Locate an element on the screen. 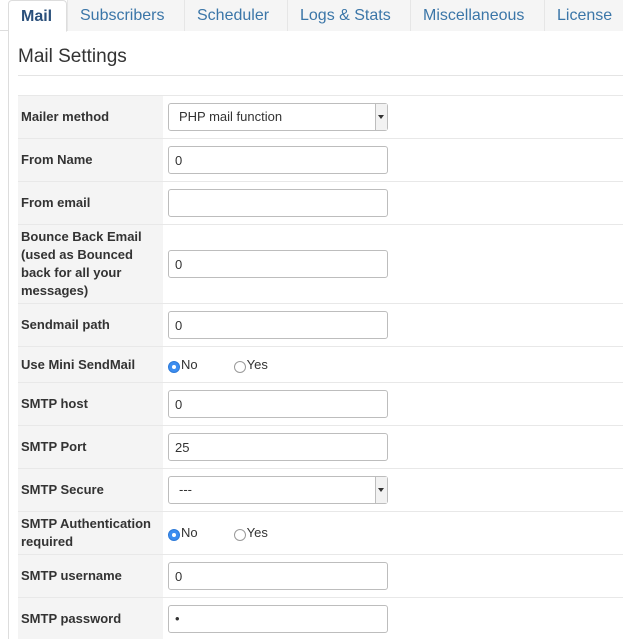  smtp-auth-no-option: No is located at coordinates (183, 533).